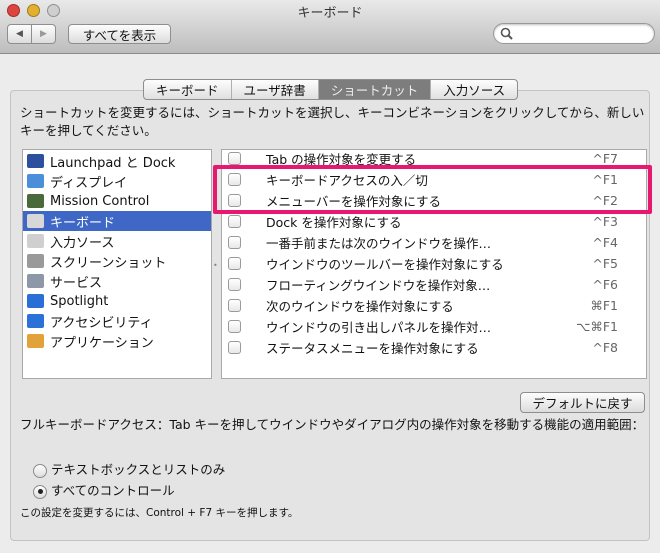 The image size is (660, 553). Describe the element at coordinates (35, 321) in the screenshot. I see `accessibility-icon` at that location.